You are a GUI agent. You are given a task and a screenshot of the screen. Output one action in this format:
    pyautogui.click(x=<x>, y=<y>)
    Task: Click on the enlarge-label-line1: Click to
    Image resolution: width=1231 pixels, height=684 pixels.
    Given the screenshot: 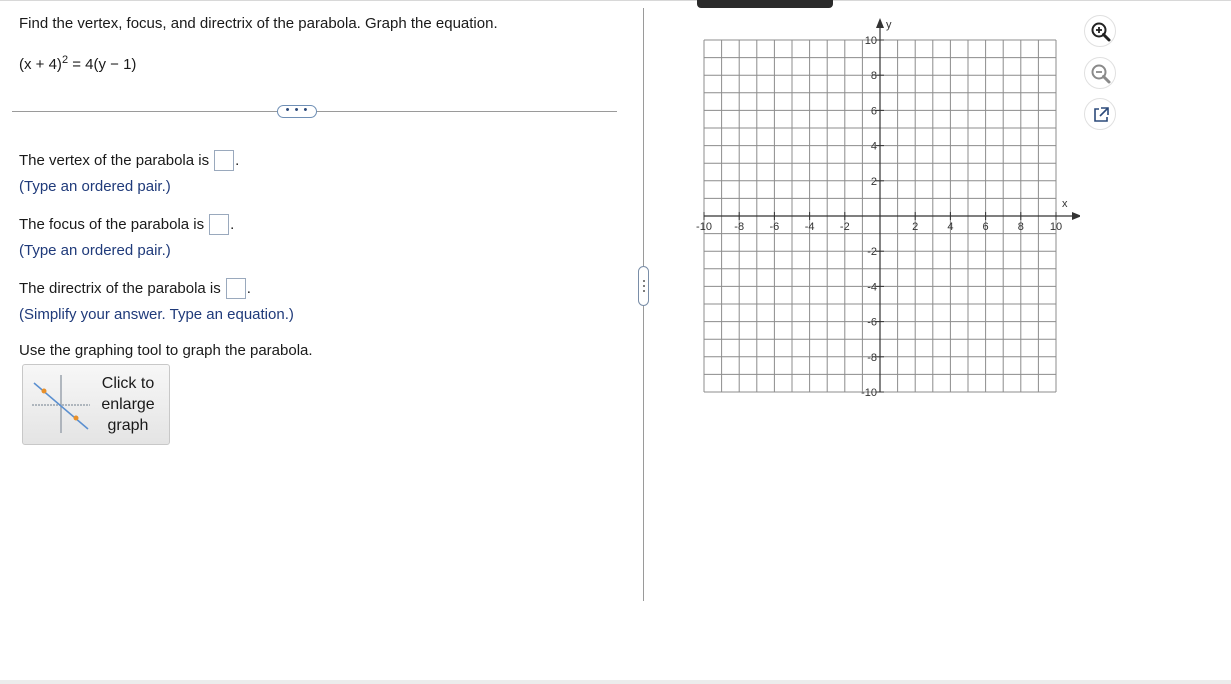 What is the action you would take?
    pyautogui.click(x=128, y=383)
    